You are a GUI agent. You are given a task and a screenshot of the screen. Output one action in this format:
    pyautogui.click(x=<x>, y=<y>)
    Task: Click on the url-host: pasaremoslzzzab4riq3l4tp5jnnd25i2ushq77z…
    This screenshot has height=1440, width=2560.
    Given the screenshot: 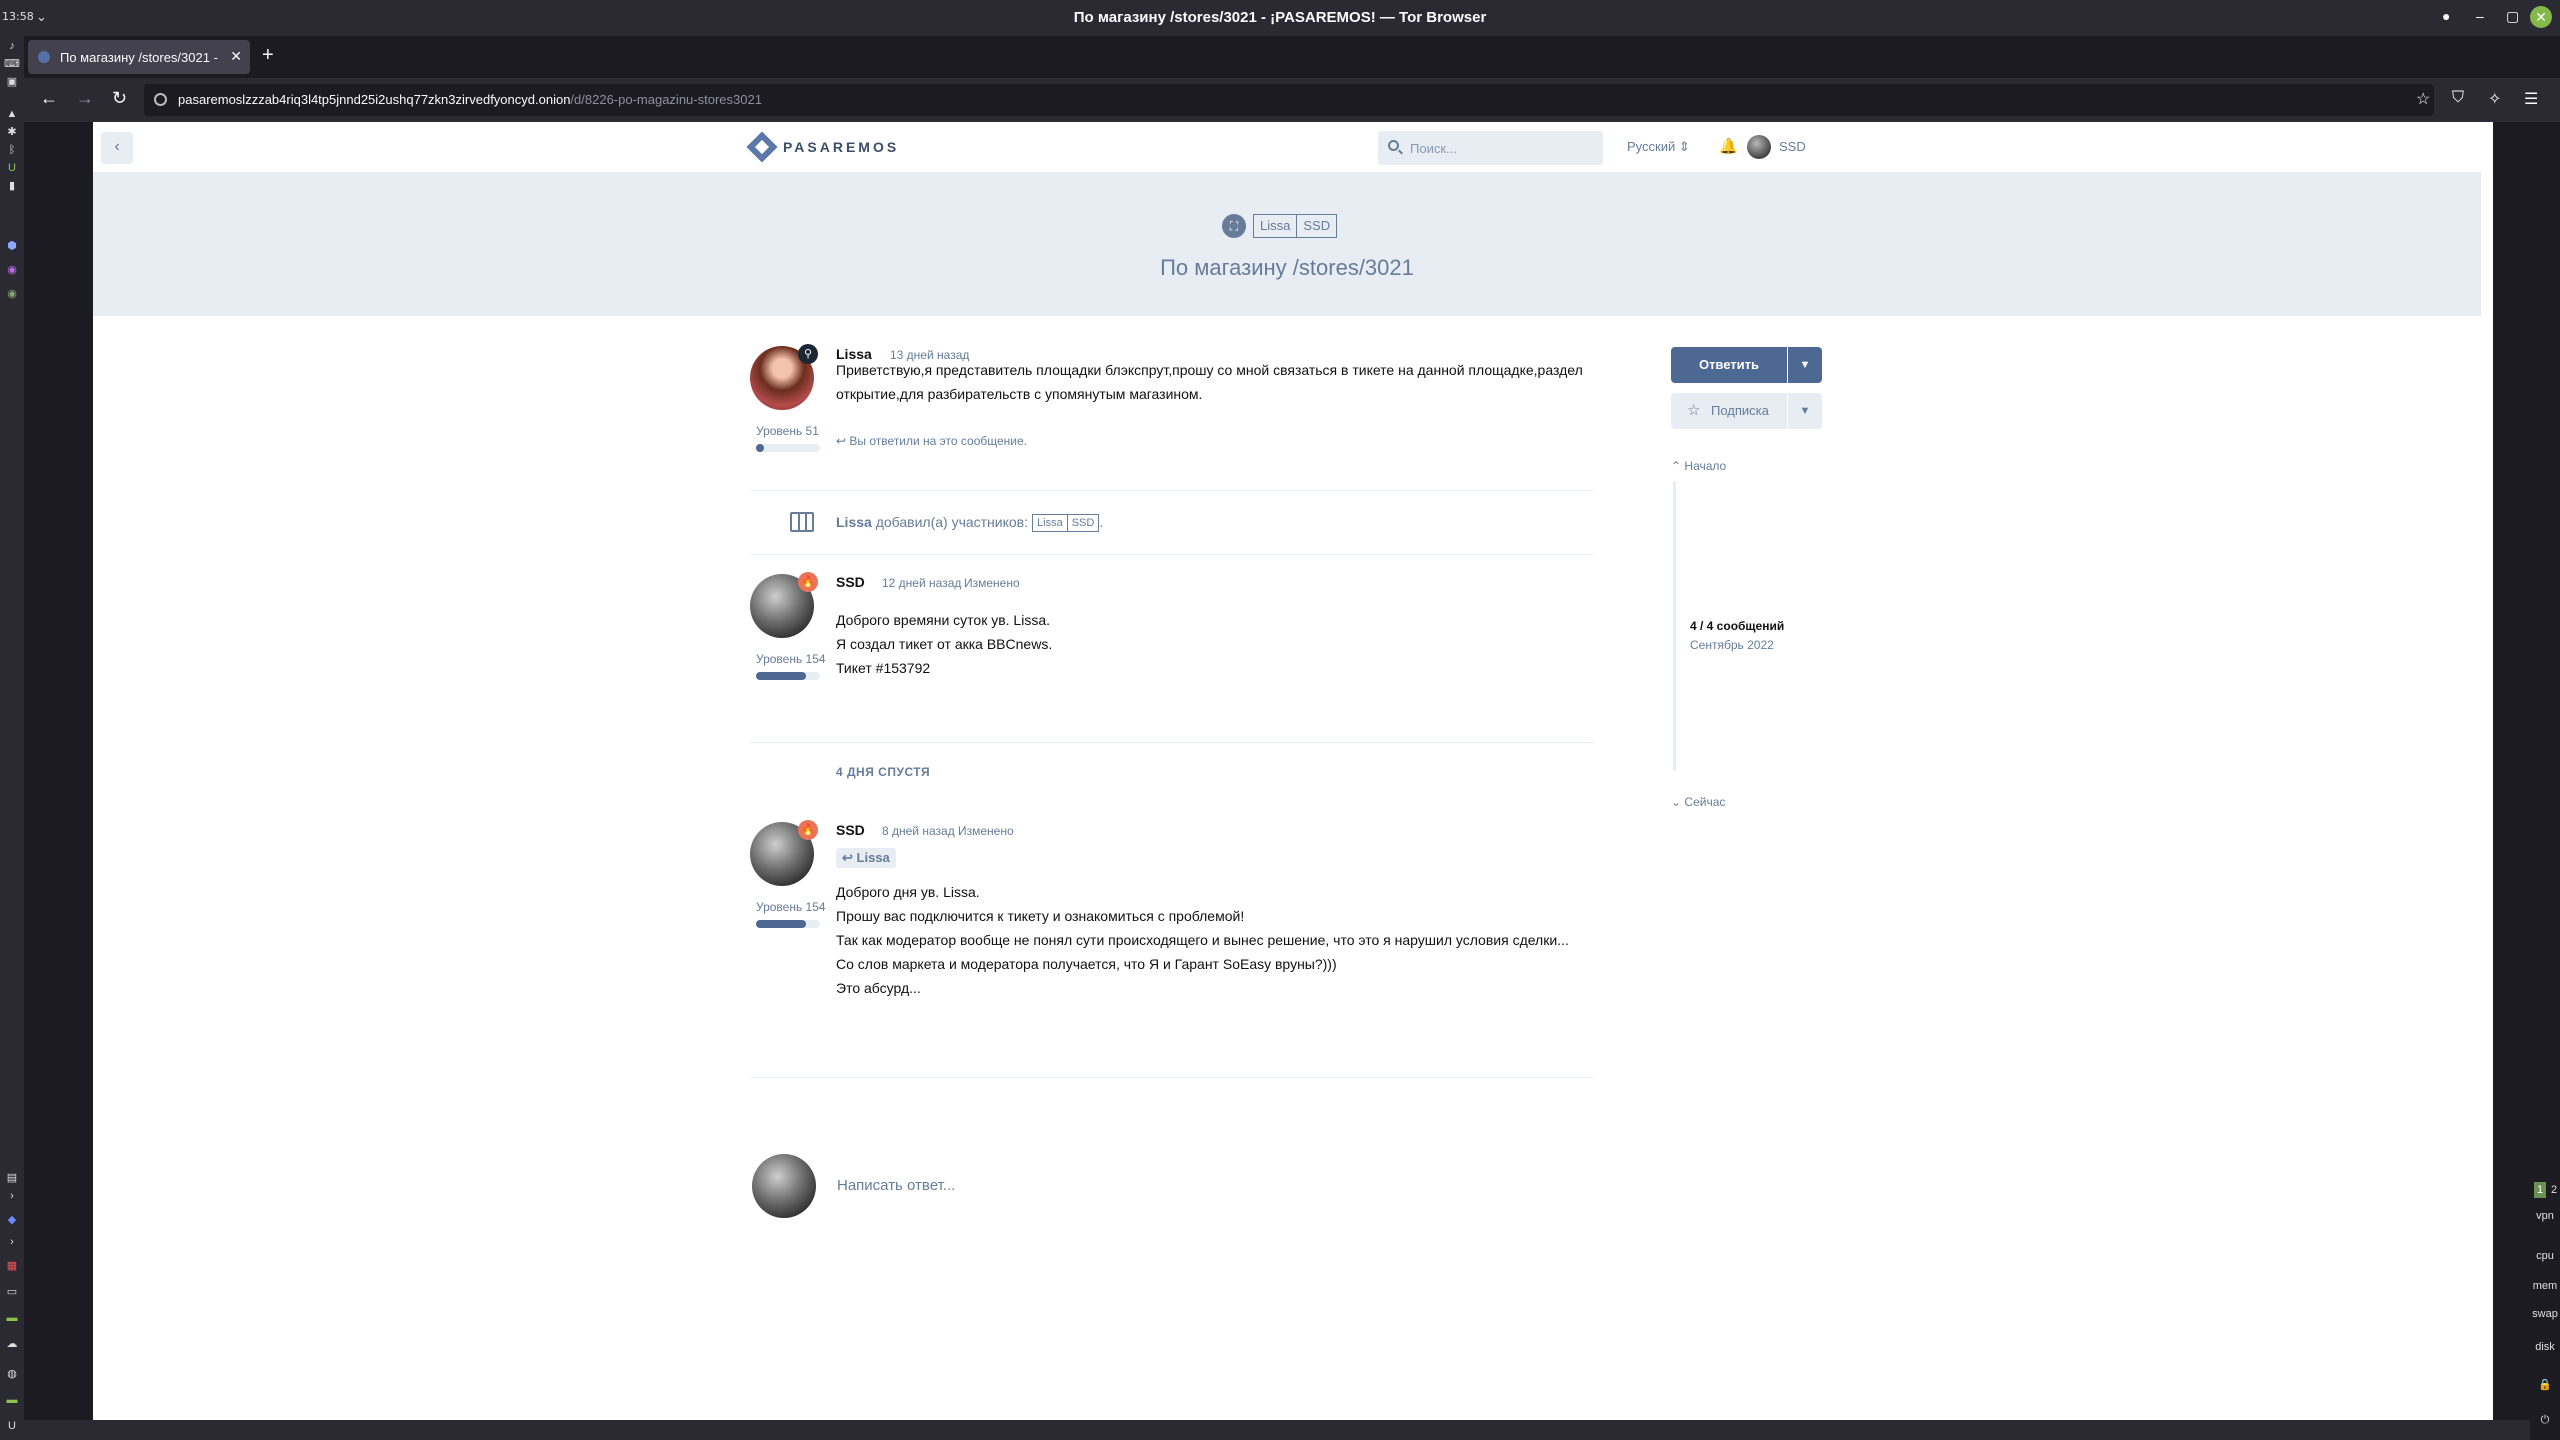 What is the action you would take?
    pyautogui.click(x=374, y=99)
    